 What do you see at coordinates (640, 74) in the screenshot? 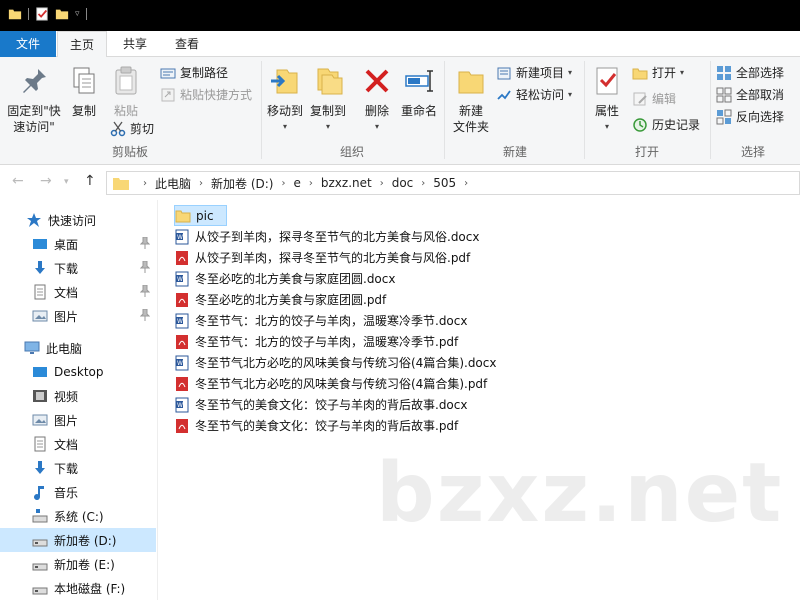
I see `open-folder-icon` at bounding box center [640, 74].